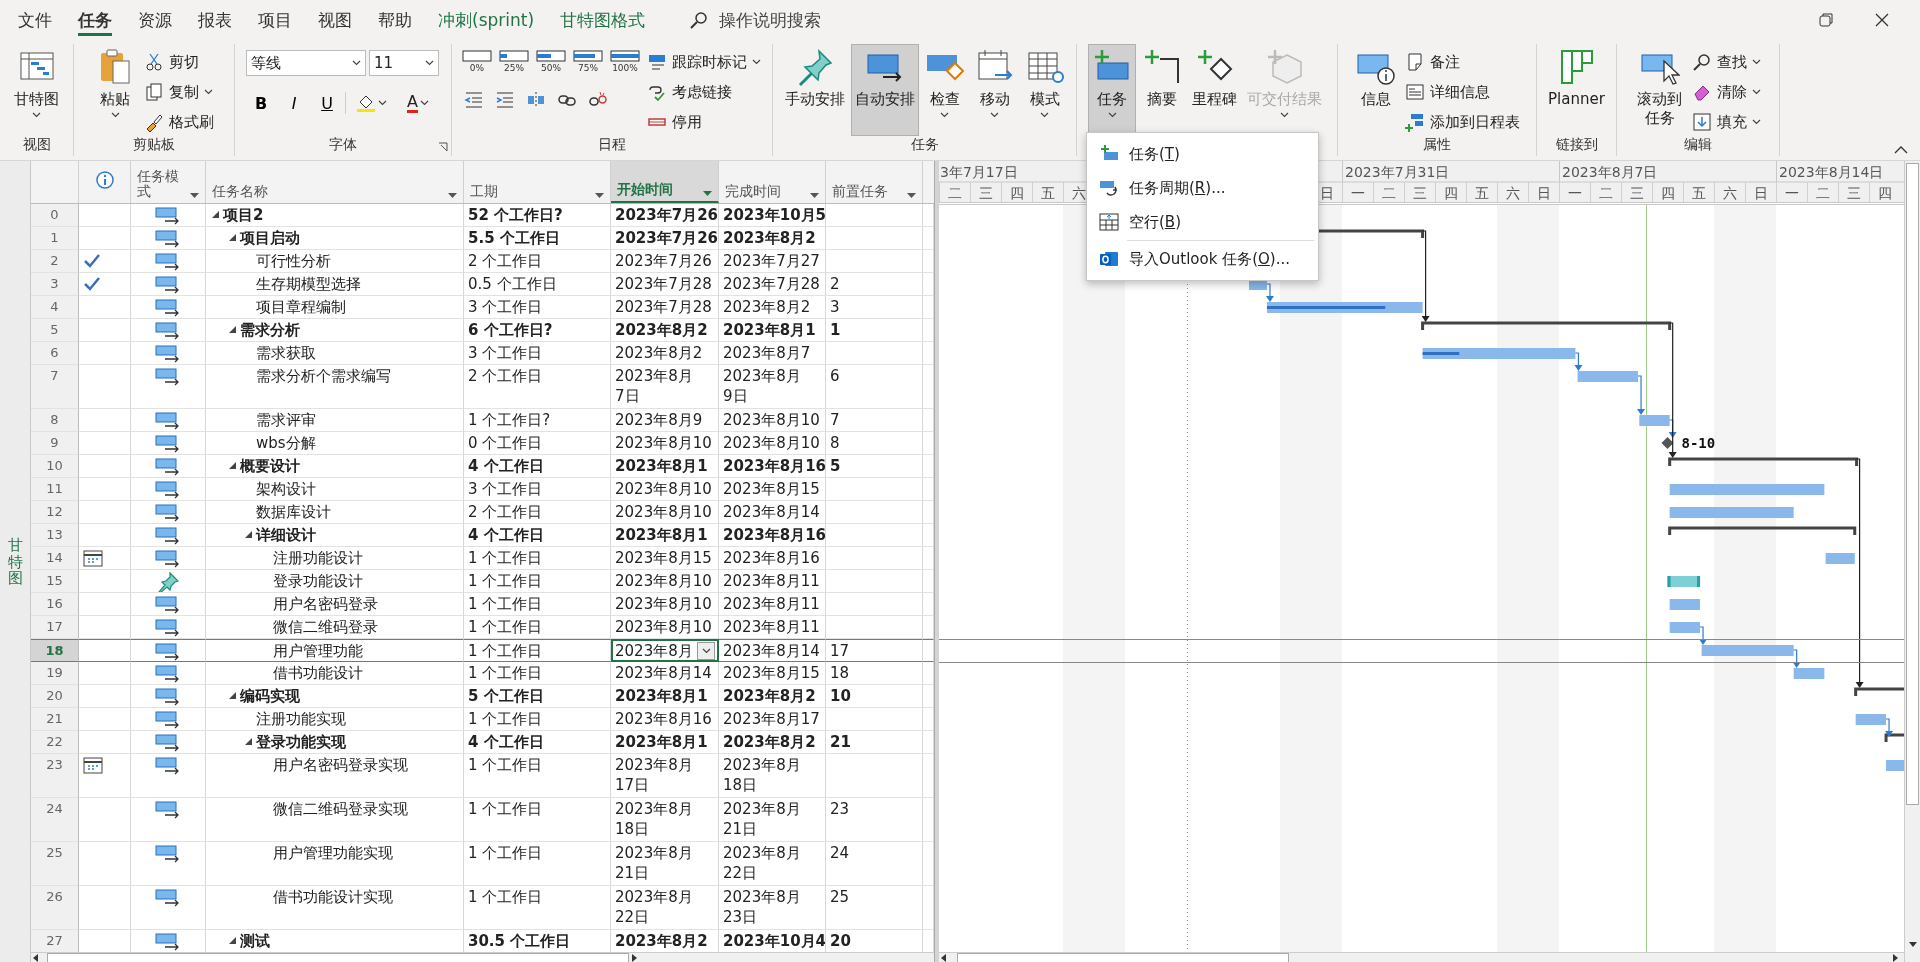  Describe the element at coordinates (1726, 92) in the screenshot. I see `ribbon-button: 清除` at that location.